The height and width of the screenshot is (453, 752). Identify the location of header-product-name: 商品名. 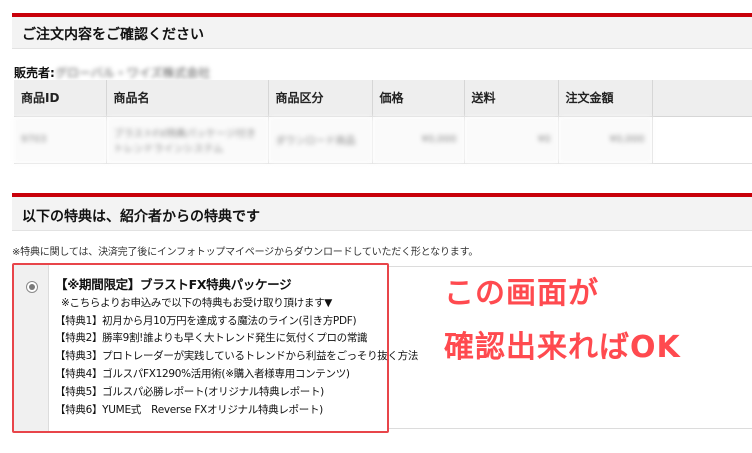
(186, 98).